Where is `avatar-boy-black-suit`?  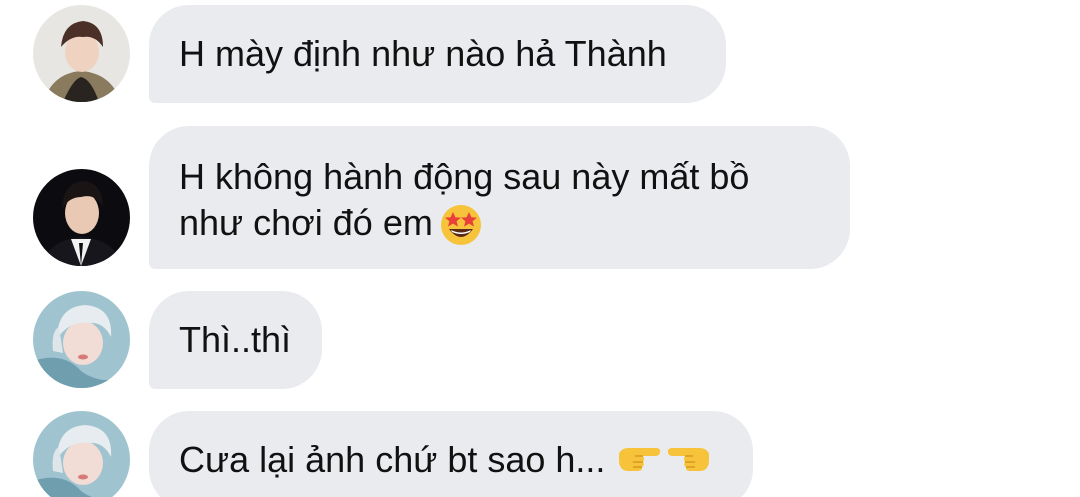
avatar-boy-black-suit is located at coordinates (81, 217).